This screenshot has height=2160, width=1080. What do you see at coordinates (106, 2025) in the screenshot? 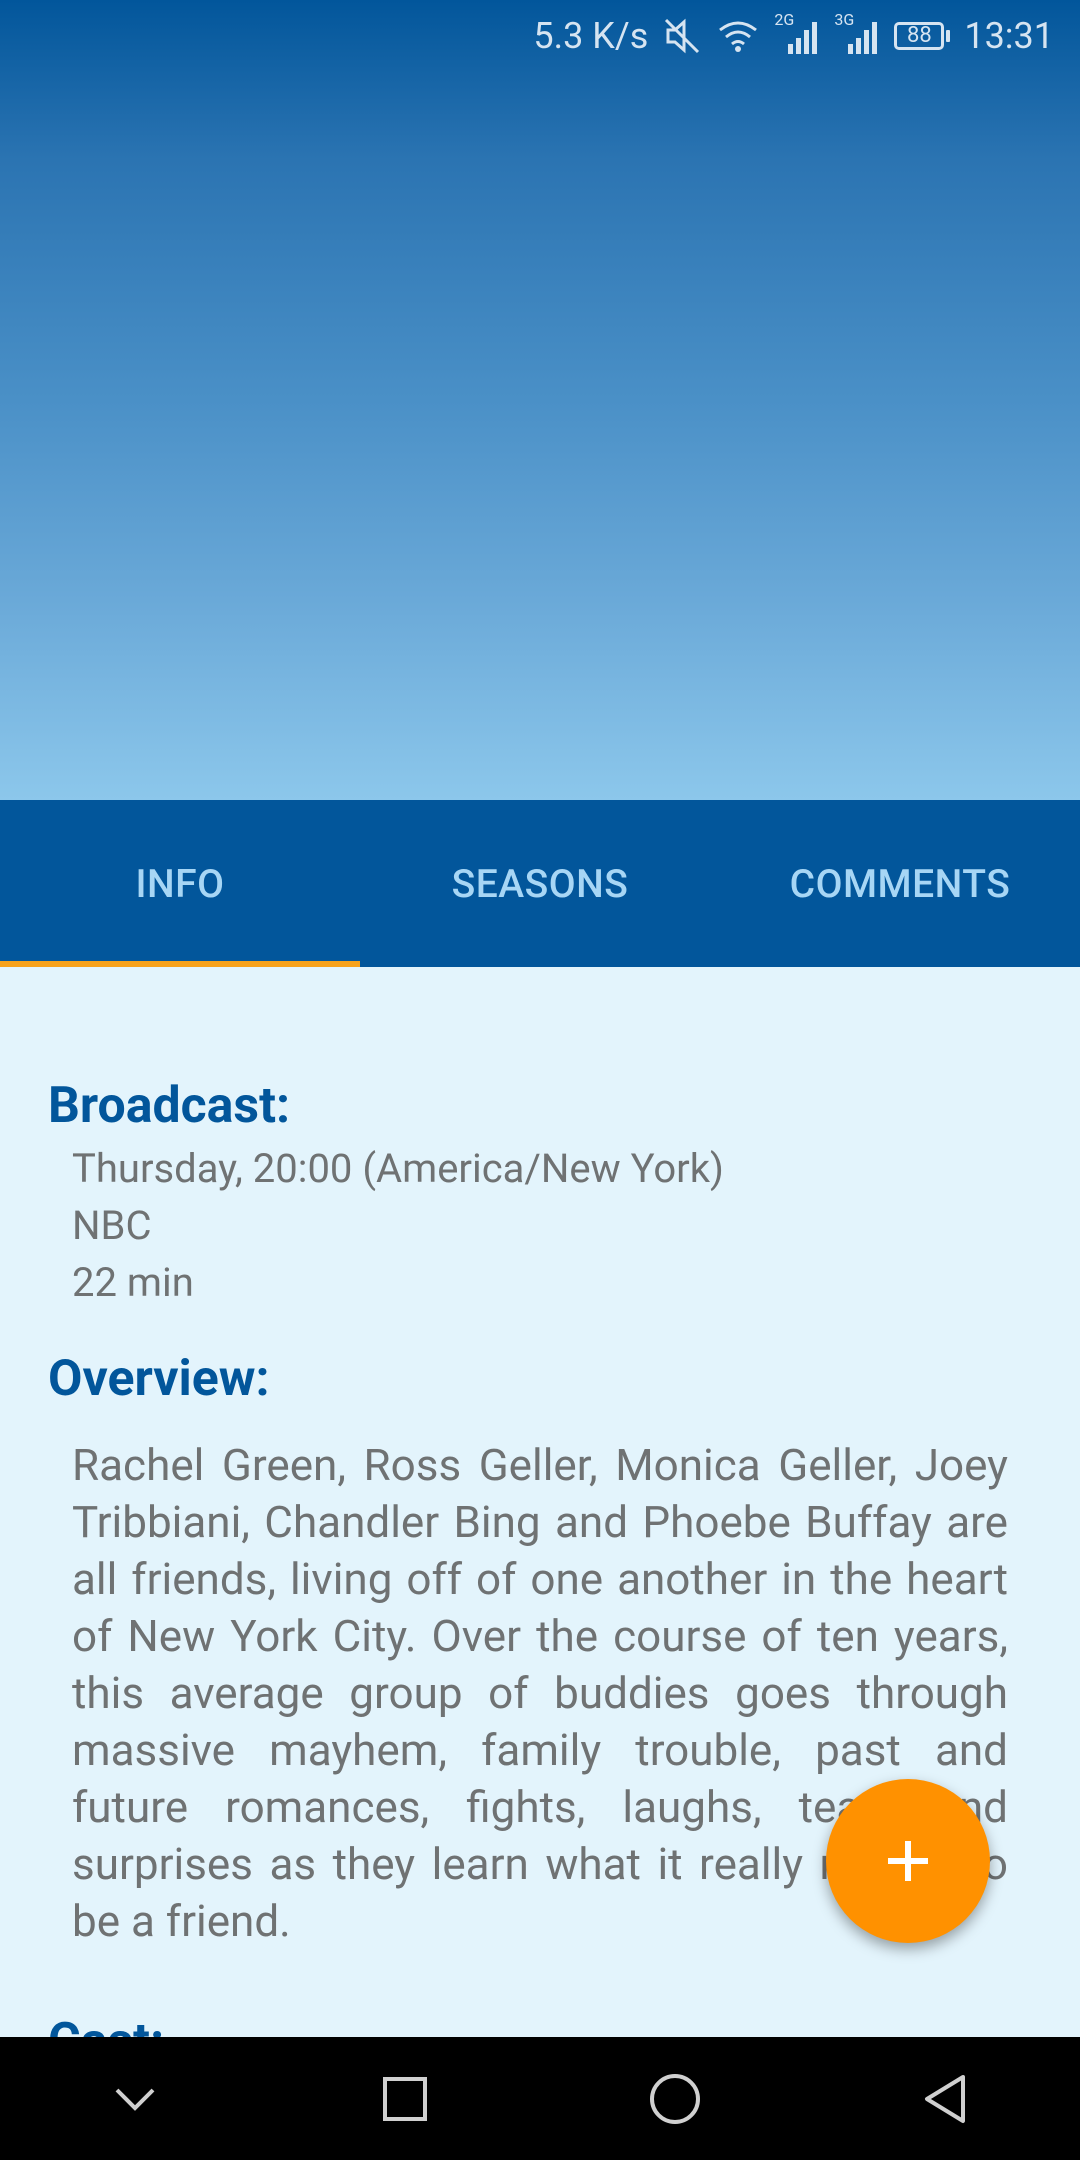
I see `cast-title: Cast:` at bounding box center [106, 2025].